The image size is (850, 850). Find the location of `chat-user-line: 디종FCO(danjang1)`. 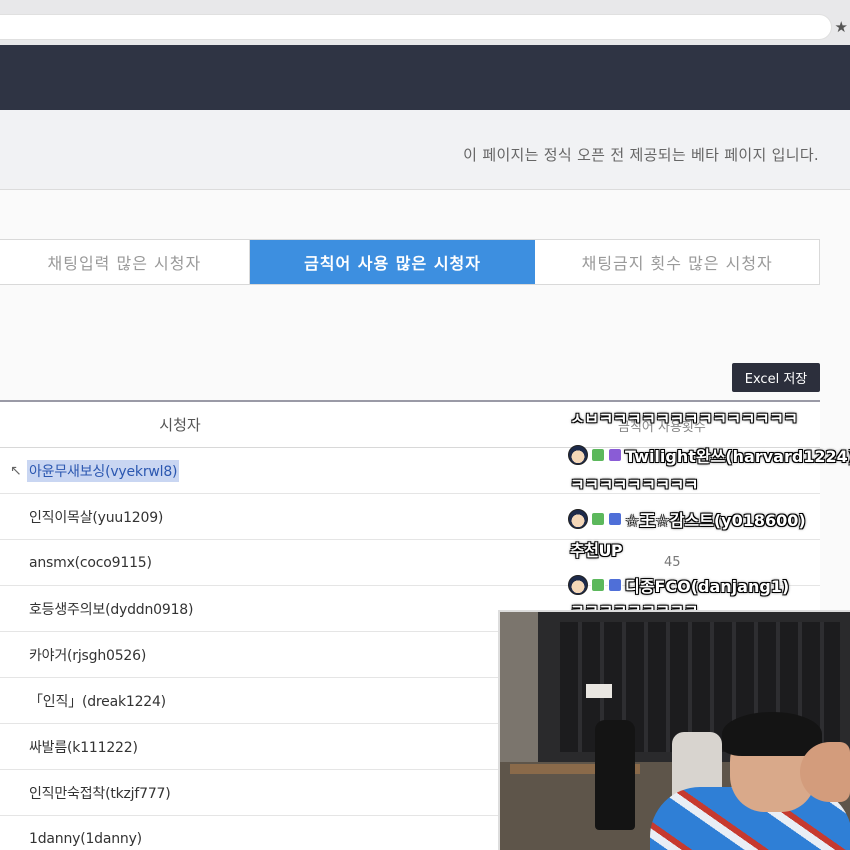

chat-user-line: 디종FCO(danjang1) is located at coordinates (678, 585).